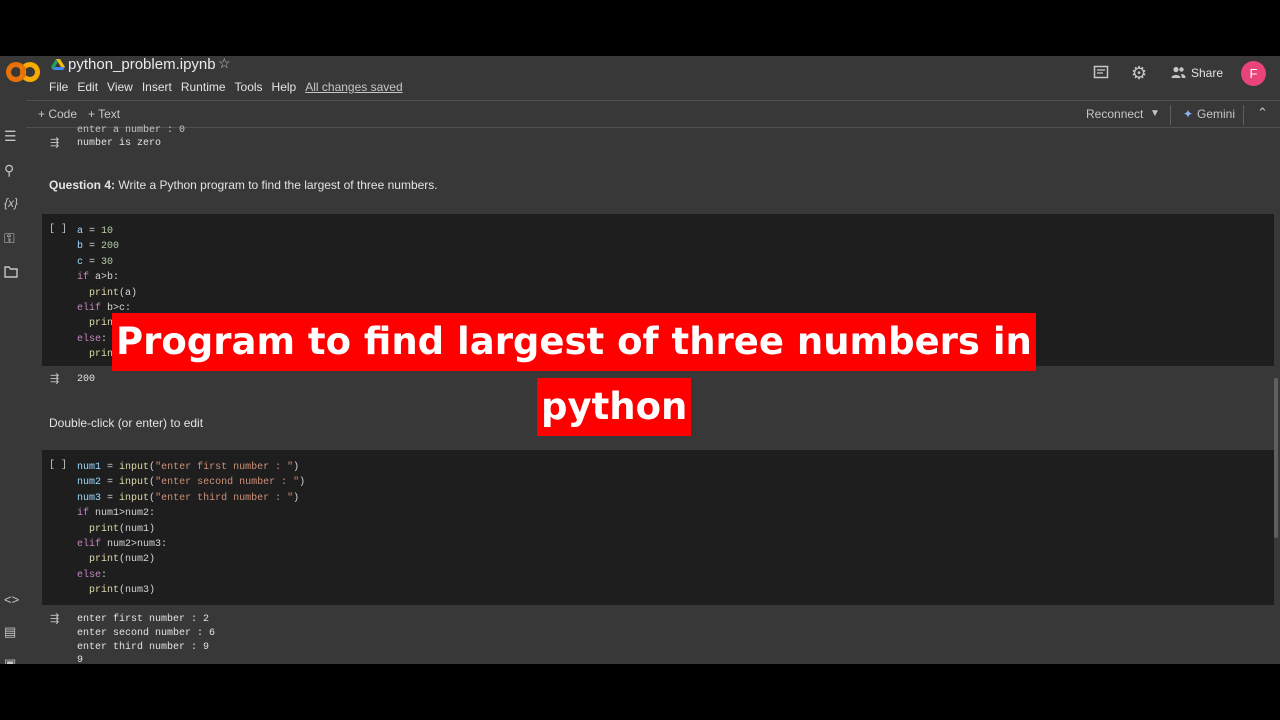 The image size is (1280, 720). What do you see at coordinates (284, 87) in the screenshot?
I see `menu-help: Help` at bounding box center [284, 87].